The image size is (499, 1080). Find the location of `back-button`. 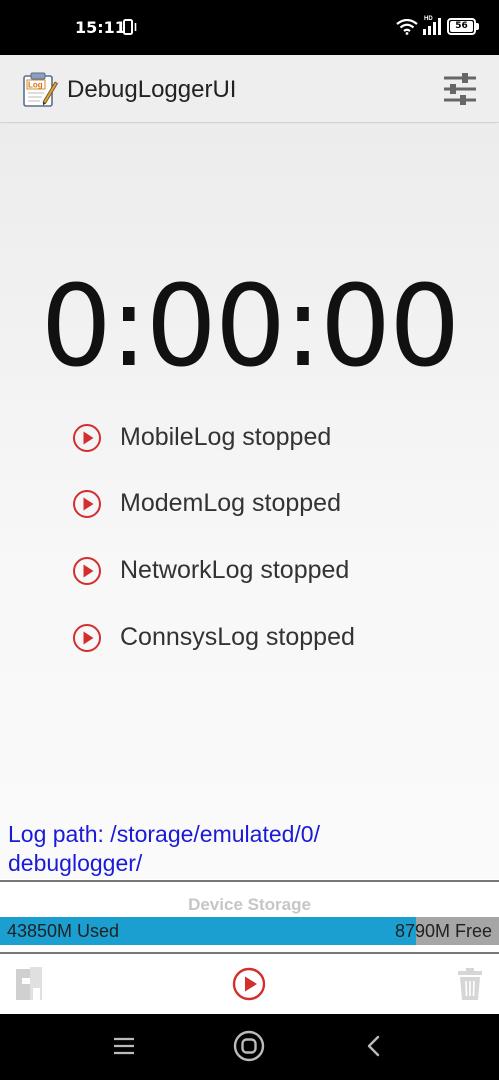

back-button is located at coordinates (374, 1048).